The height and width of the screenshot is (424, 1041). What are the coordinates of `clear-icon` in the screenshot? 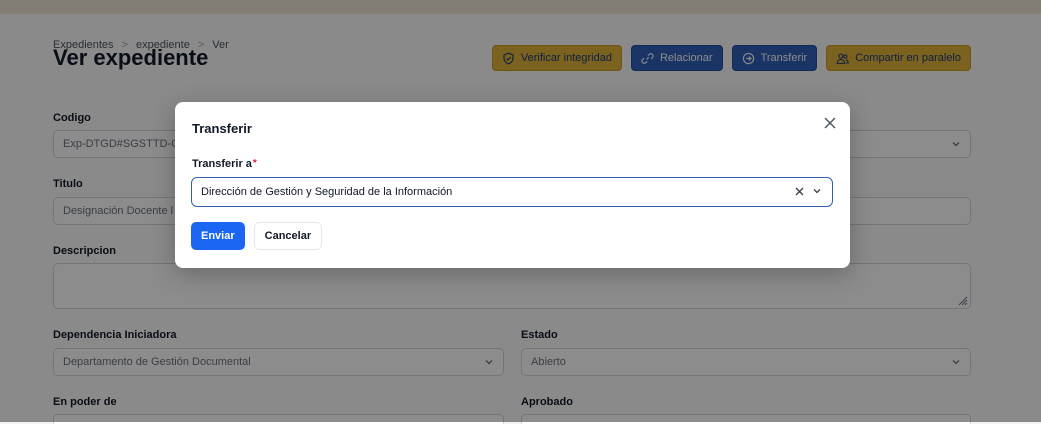 It's located at (799, 191).